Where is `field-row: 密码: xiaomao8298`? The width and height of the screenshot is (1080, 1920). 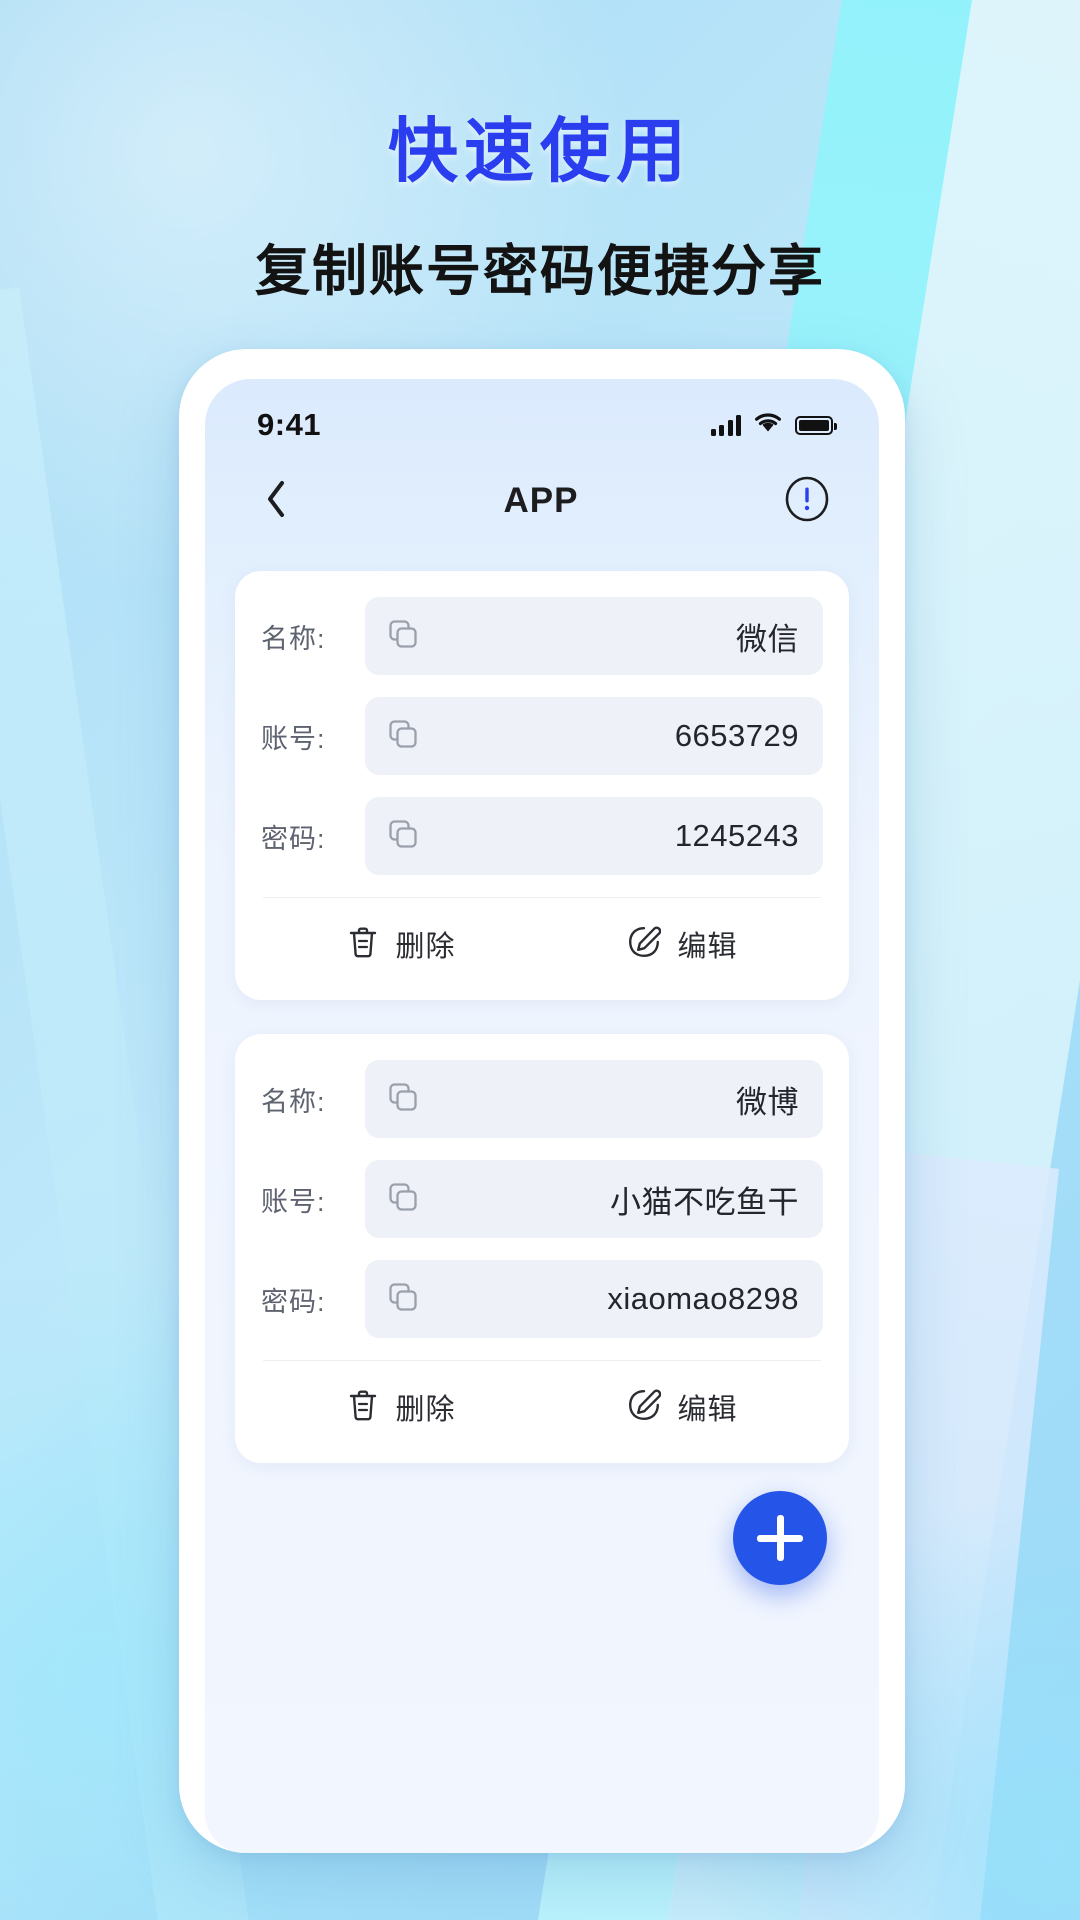
field-row: 密码: xiaomao8298 is located at coordinates (542, 1299).